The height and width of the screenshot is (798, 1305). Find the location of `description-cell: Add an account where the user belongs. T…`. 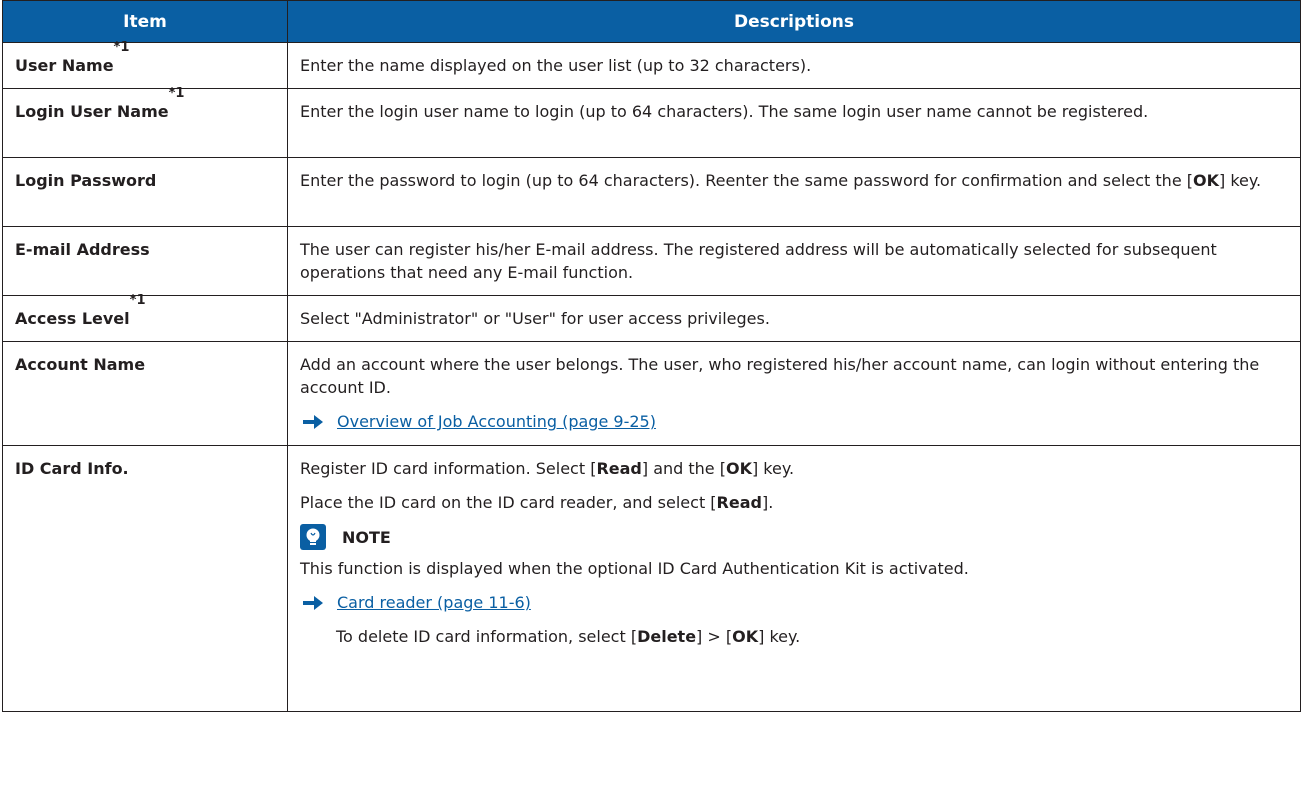

description-cell: Add an account where the user belongs. T… is located at coordinates (794, 393).